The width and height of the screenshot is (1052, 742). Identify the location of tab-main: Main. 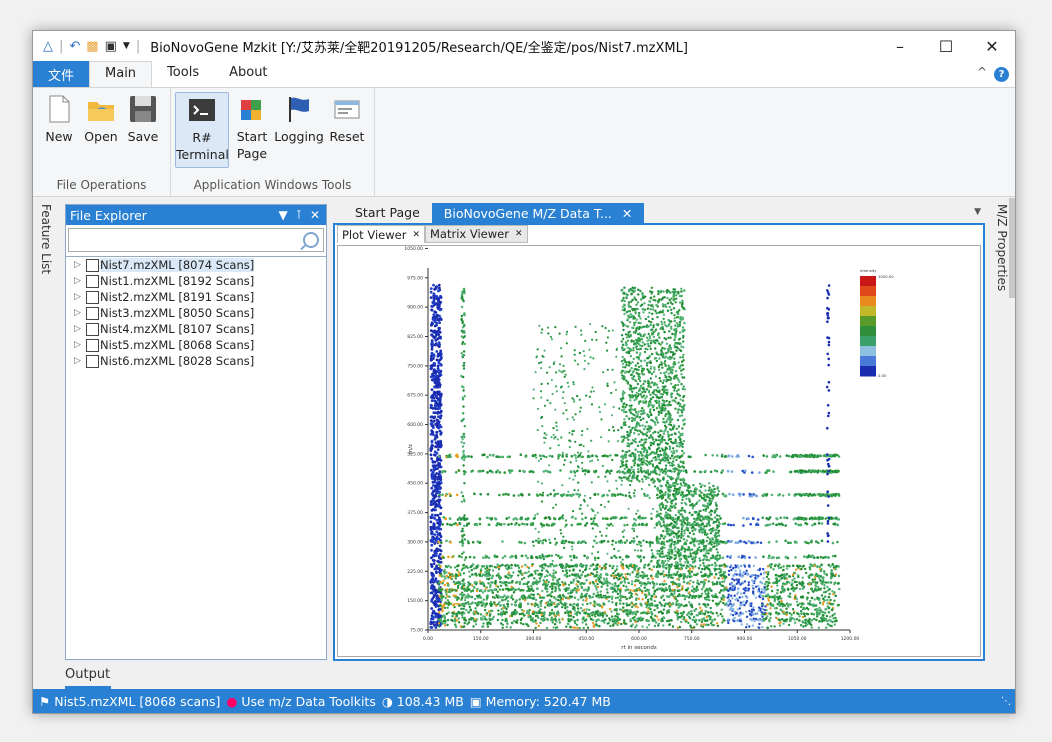
(121, 74).